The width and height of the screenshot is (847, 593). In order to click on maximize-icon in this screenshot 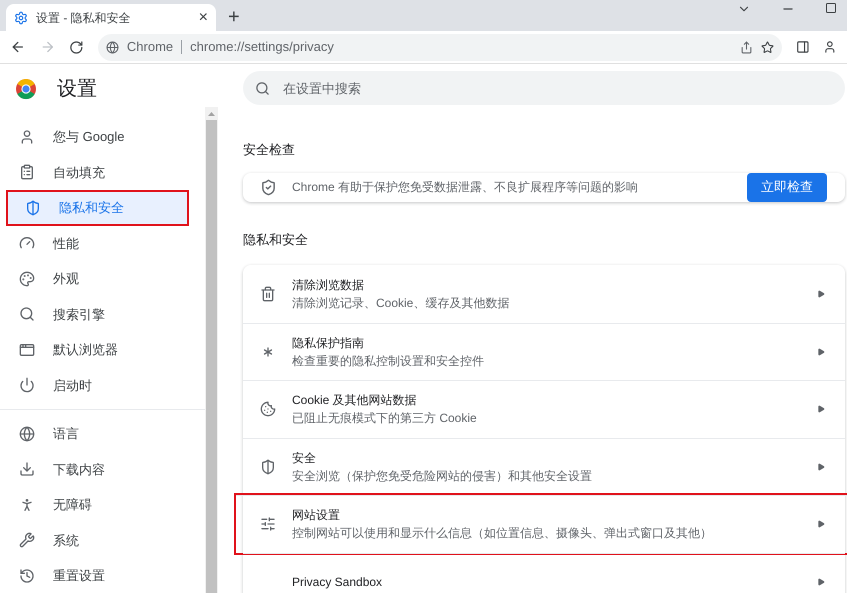, I will do `click(831, 8)`.